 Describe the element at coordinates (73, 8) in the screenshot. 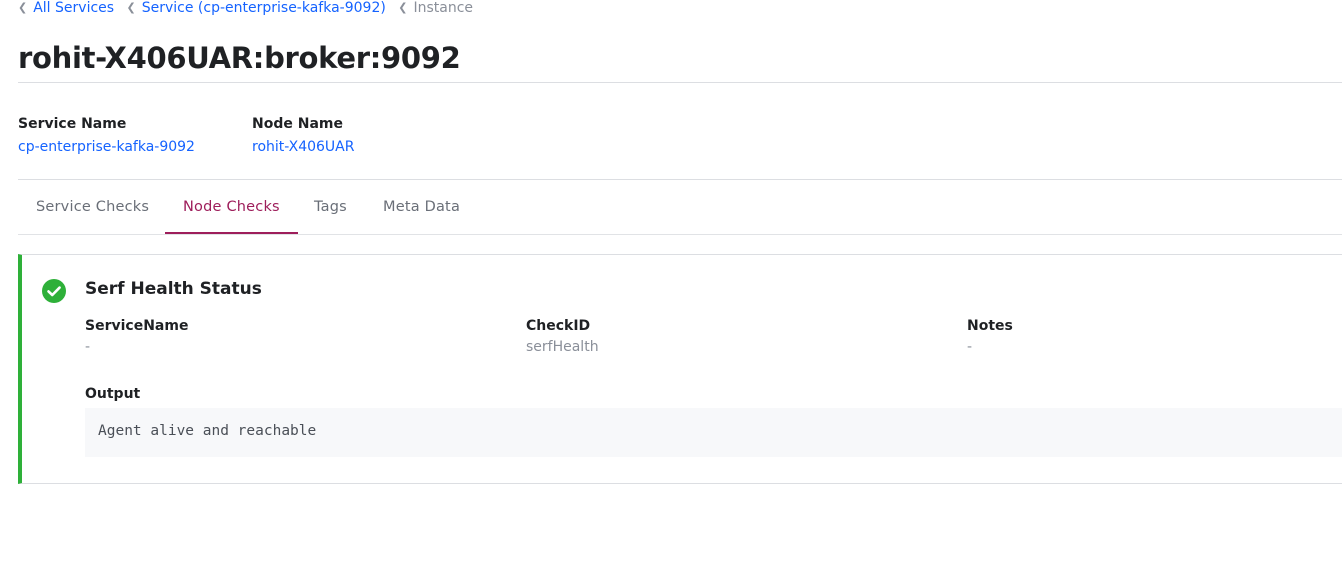

I see `breadcrumb-link-all-services: All Services` at that location.